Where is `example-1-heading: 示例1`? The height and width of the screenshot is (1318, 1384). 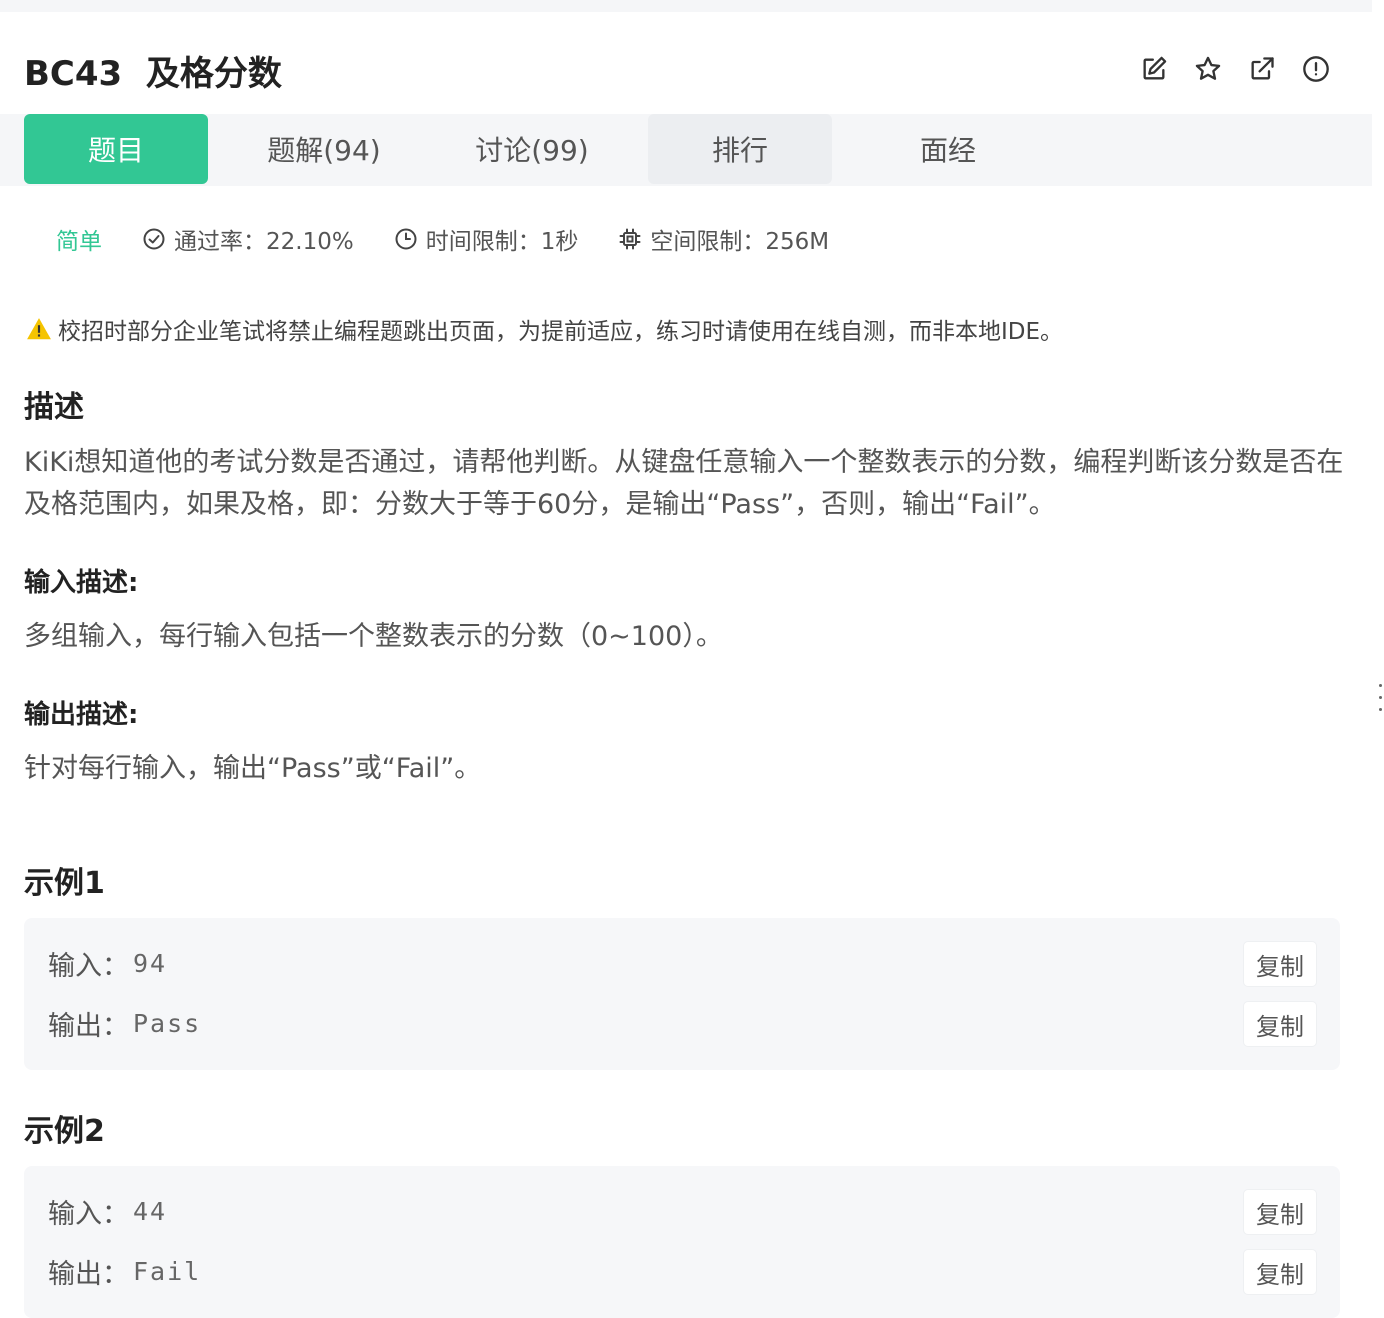
example-1-heading: 示例1 is located at coordinates (64, 883).